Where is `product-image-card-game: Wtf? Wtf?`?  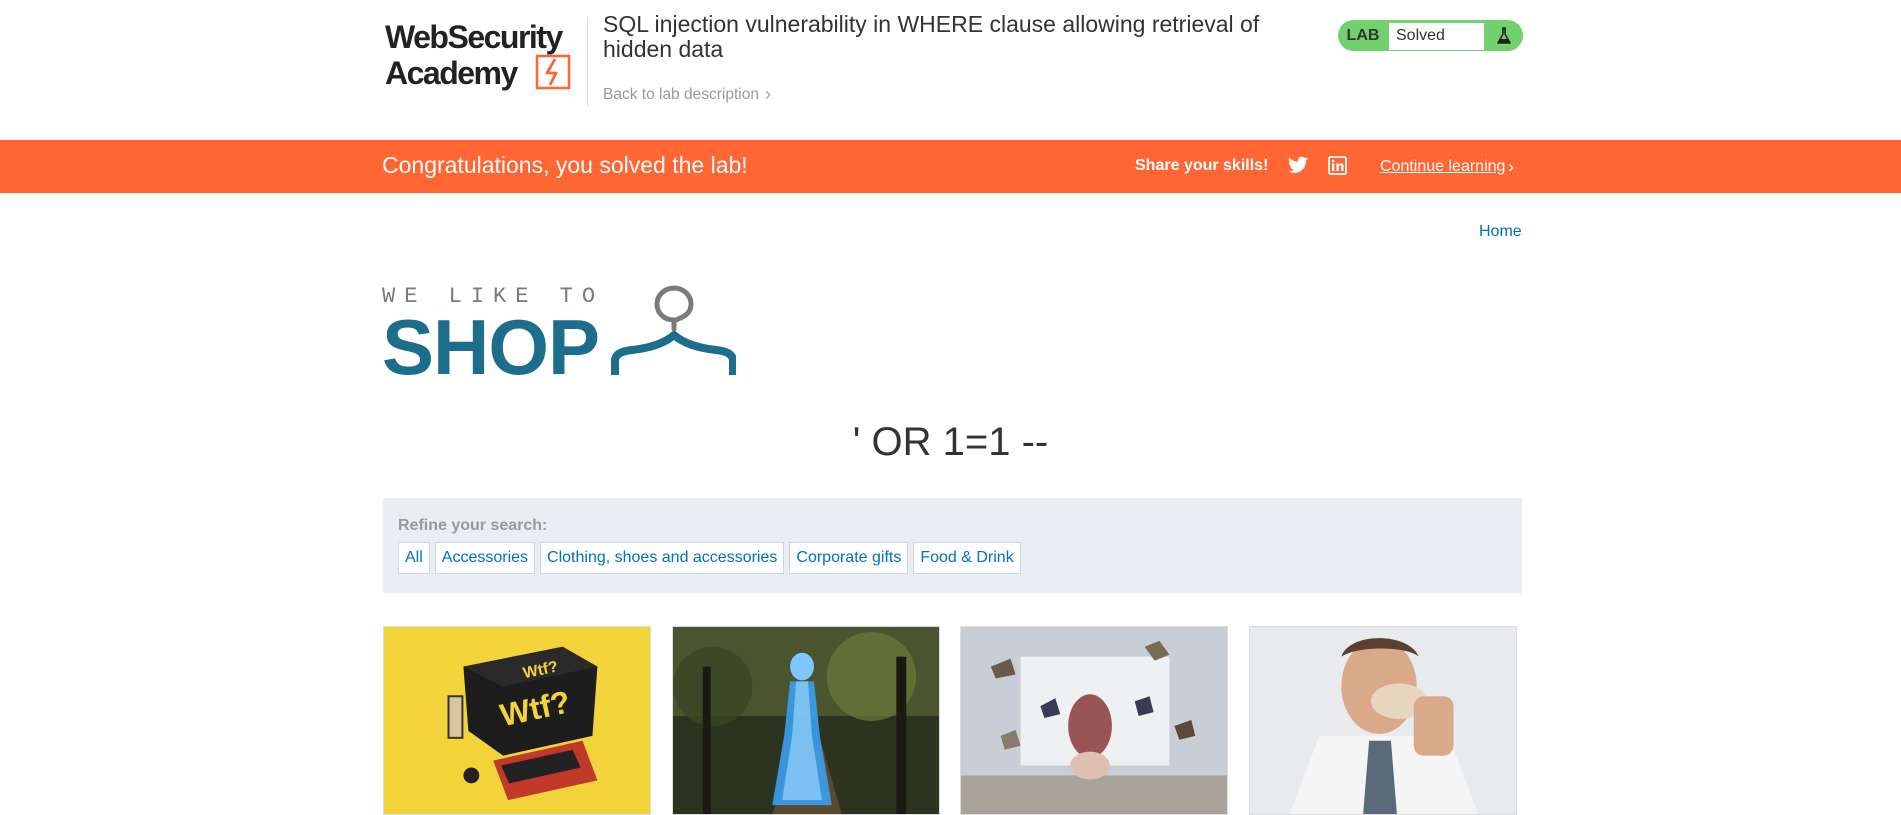 product-image-card-game: Wtf? Wtf? is located at coordinates (517, 720).